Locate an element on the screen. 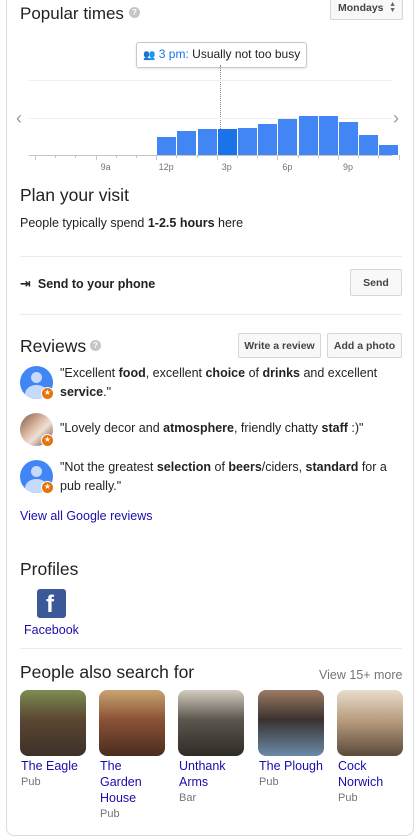 The height and width of the screenshot is (840, 420). write-review-button: Write a review is located at coordinates (279, 345).